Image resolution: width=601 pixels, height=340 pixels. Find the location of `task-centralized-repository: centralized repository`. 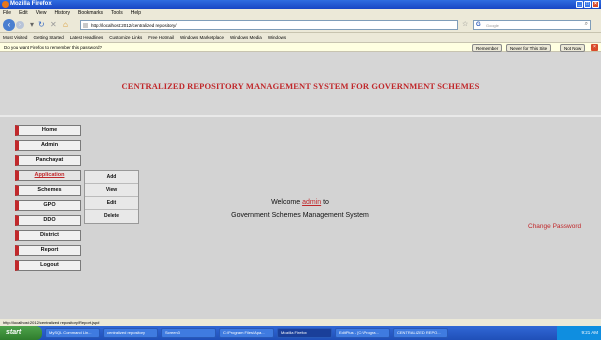

task-centralized-repository: centralized repository is located at coordinates (130, 333).